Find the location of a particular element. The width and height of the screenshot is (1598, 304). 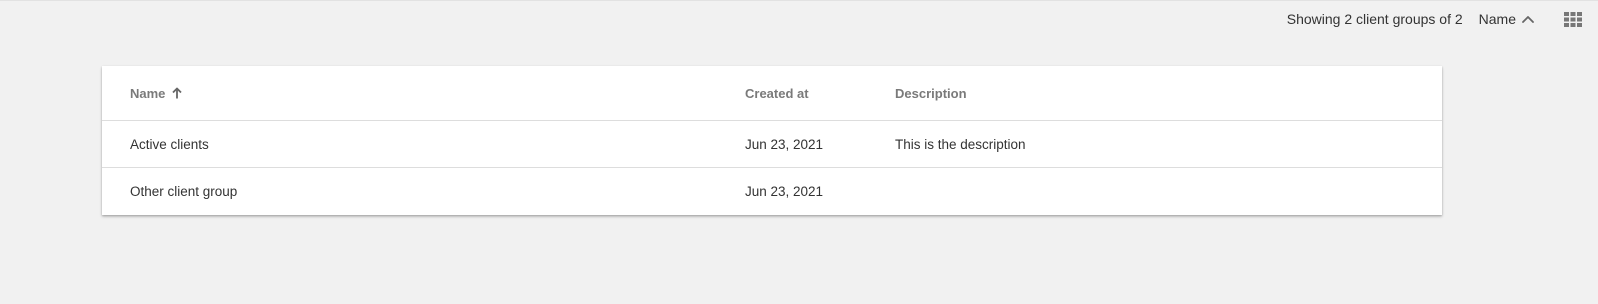

chevron-up-icon is located at coordinates (1528, 19).